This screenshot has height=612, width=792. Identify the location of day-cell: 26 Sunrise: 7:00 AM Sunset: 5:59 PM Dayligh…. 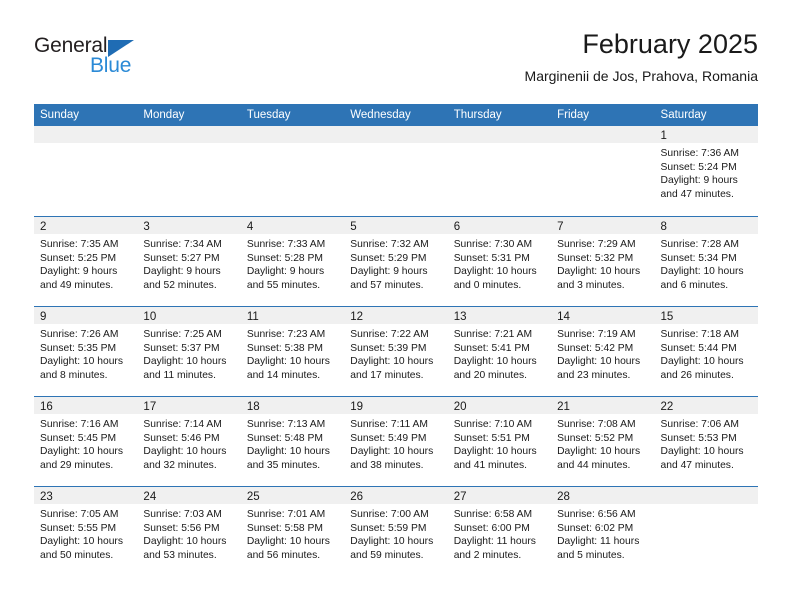
(396, 531).